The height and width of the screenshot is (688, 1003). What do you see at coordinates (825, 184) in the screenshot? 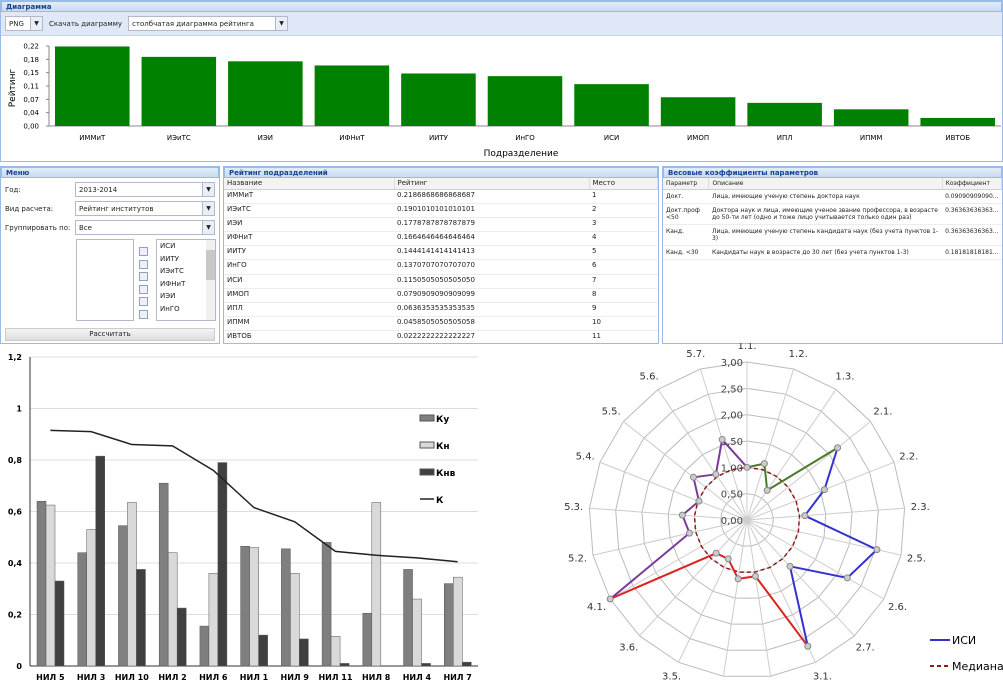
I see `column-header: Описание` at bounding box center [825, 184].